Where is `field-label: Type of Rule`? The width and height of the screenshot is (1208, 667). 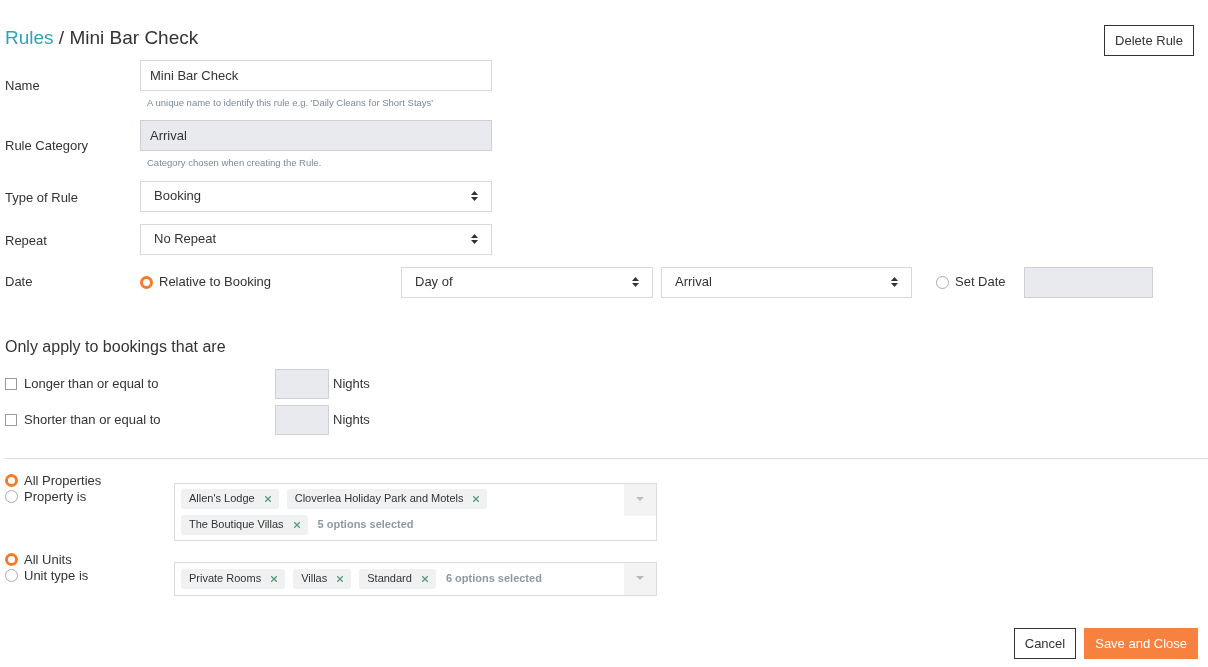
field-label: Type of Rule is located at coordinates (42, 197).